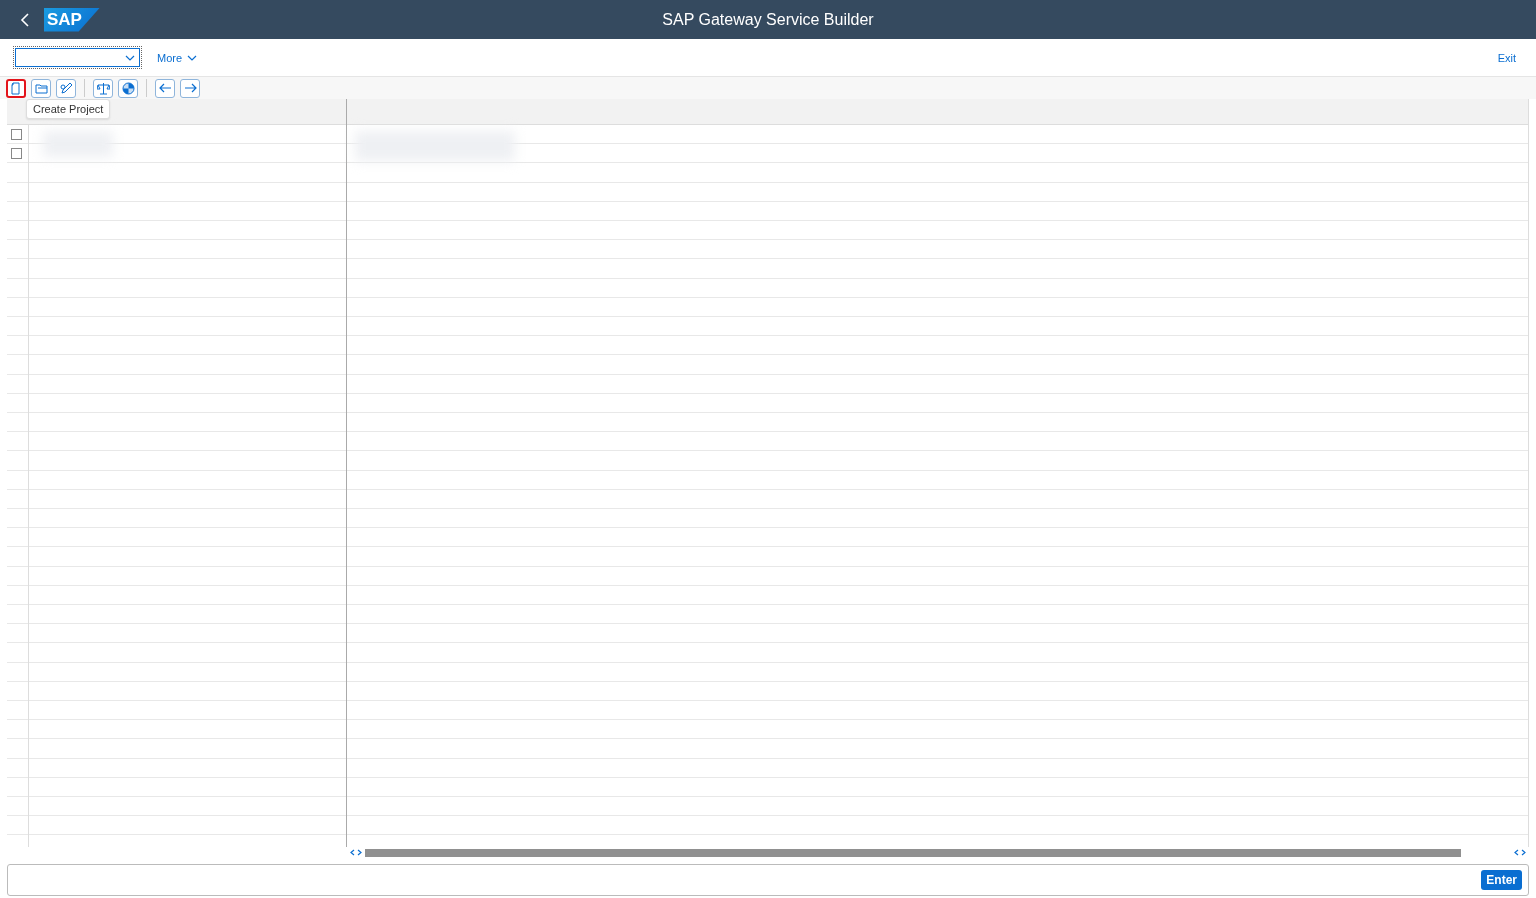 This screenshot has height=898, width=1536. I want to click on scrollbar-thumb, so click(913, 852).